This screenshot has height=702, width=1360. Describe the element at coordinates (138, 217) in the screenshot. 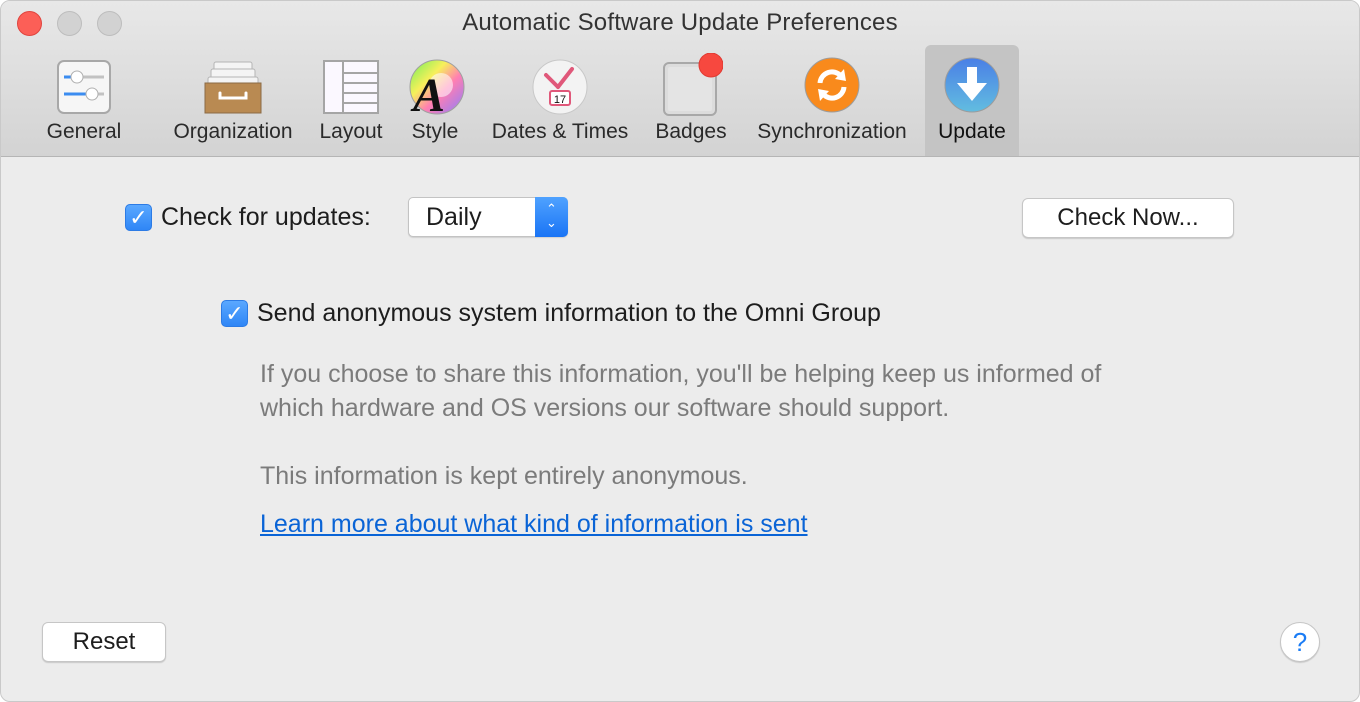

I see `check-for-updates-checkbox: ✓` at that location.